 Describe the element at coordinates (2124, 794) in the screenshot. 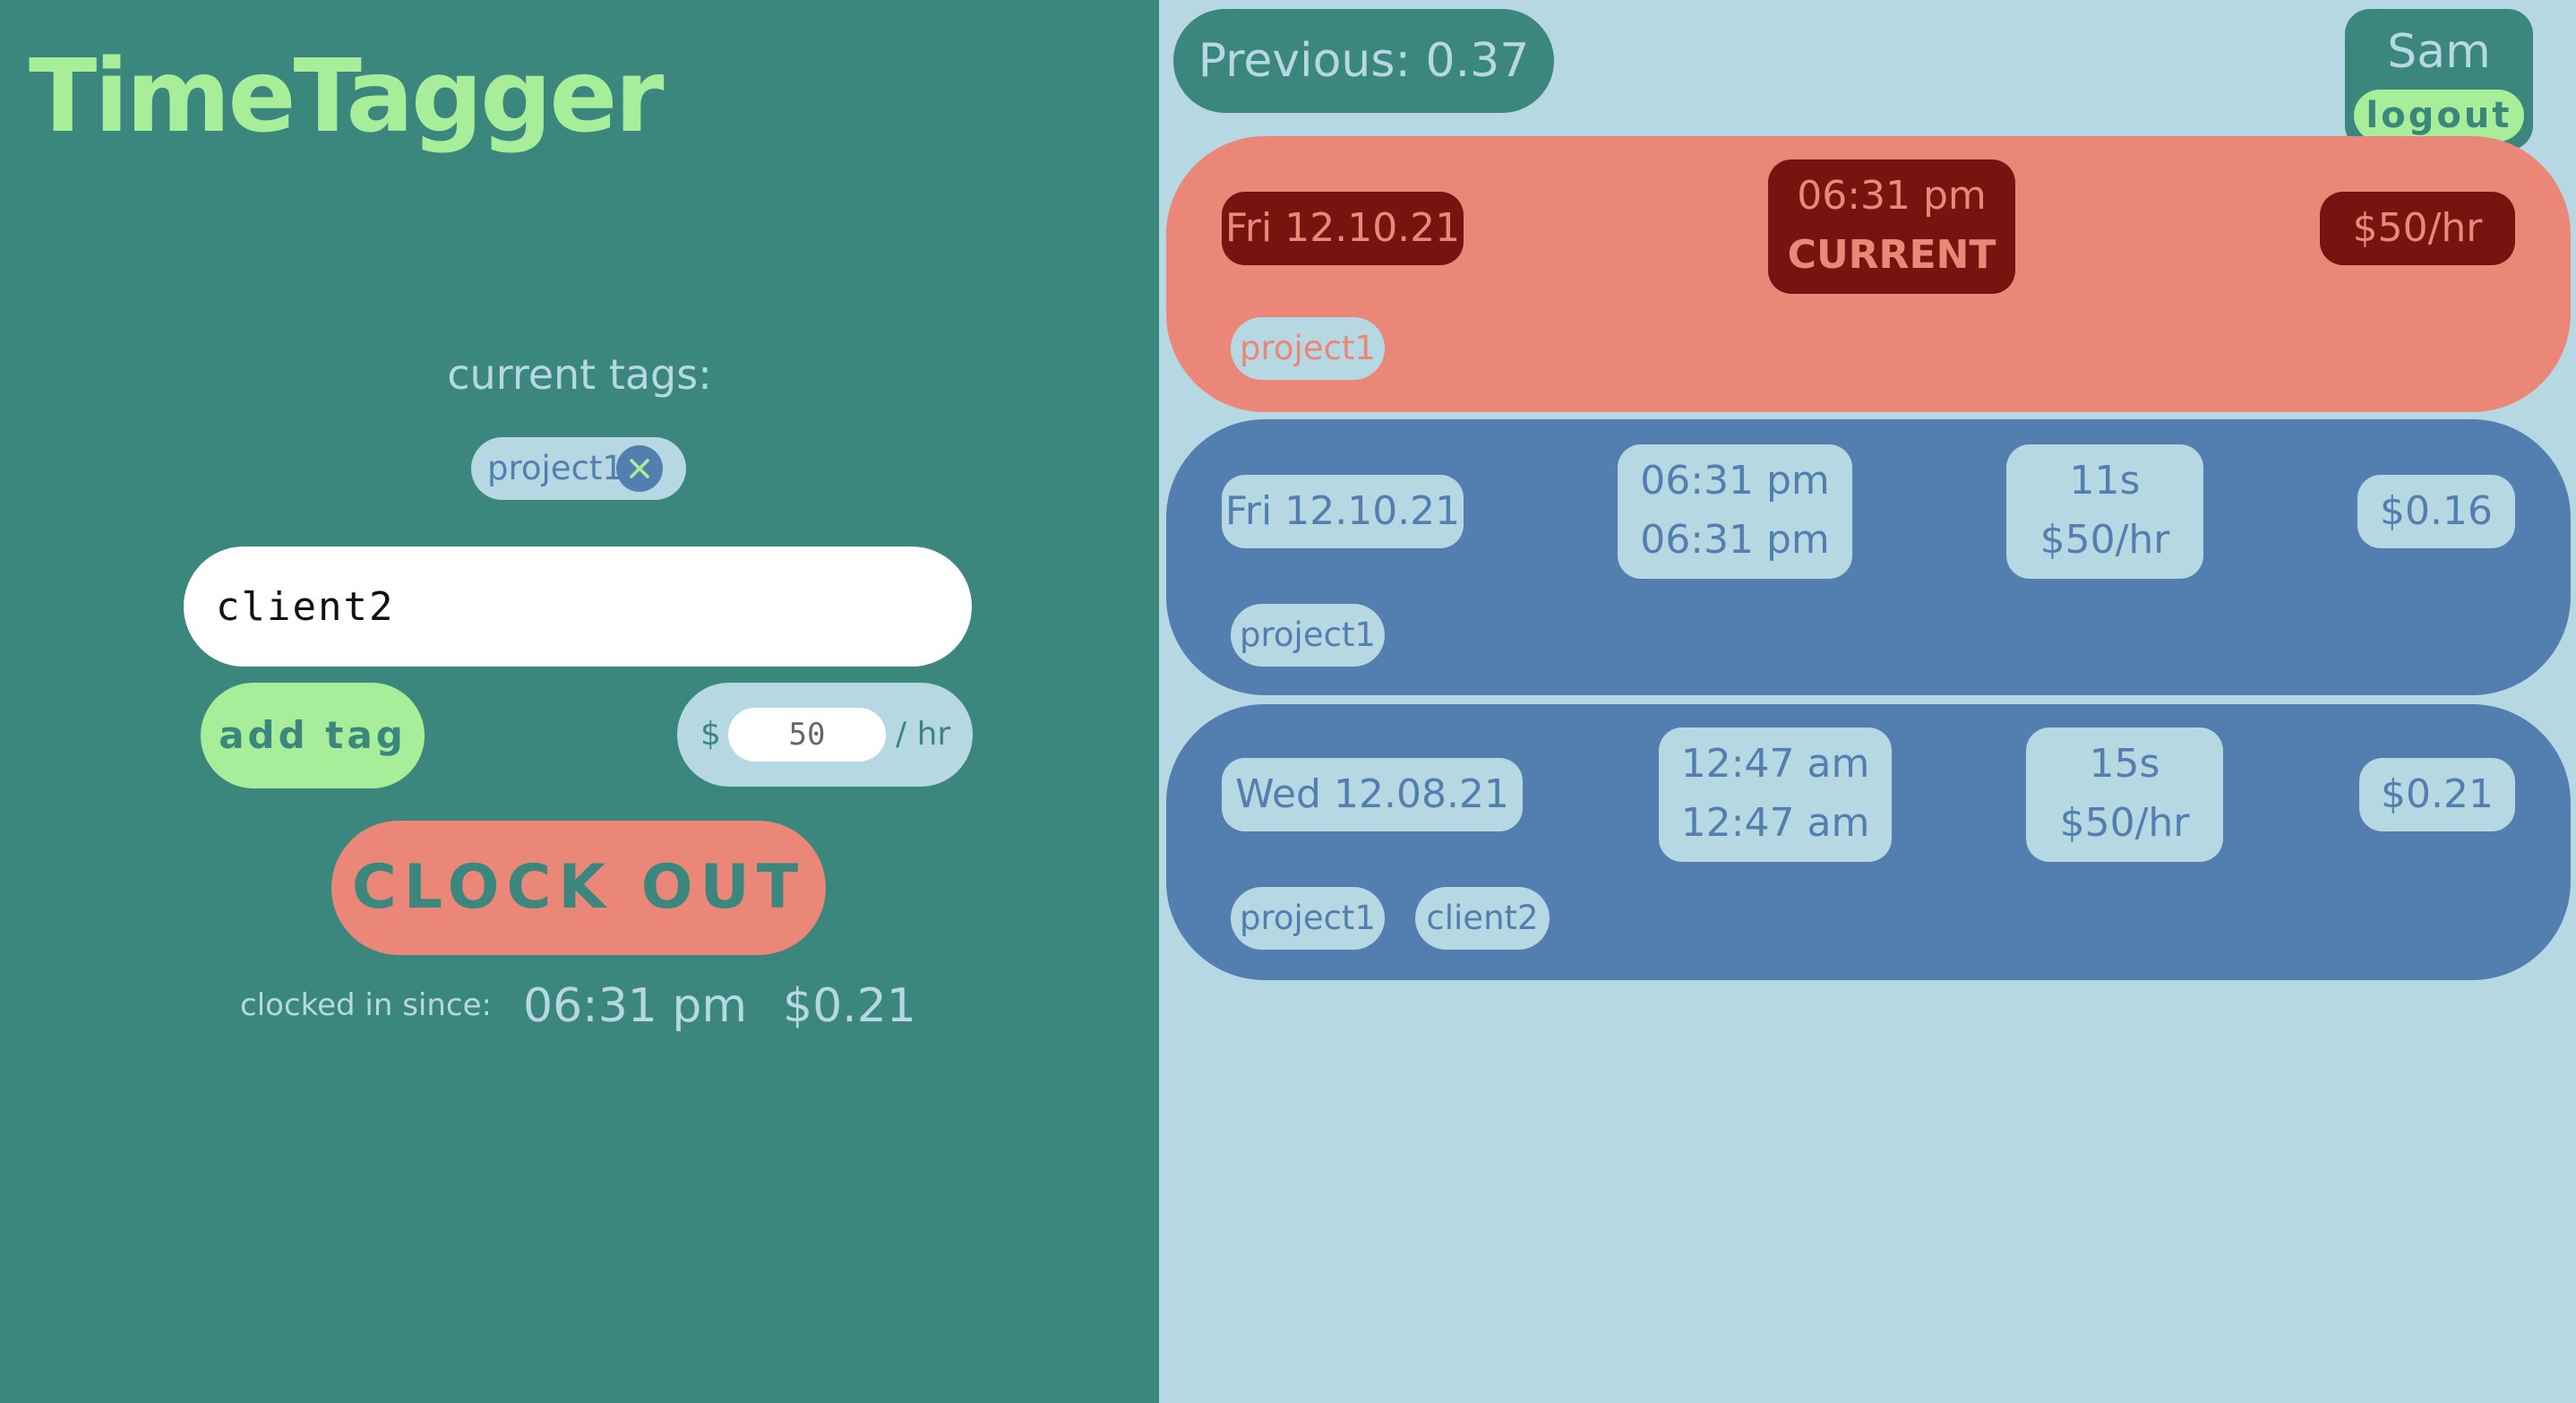

I see `entry-duration-rate: 15s $50/hr` at that location.